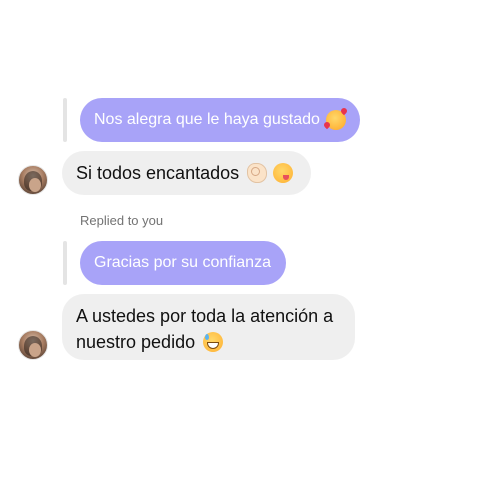  I want to click on face-savoring-food-icon, so click(283, 173).